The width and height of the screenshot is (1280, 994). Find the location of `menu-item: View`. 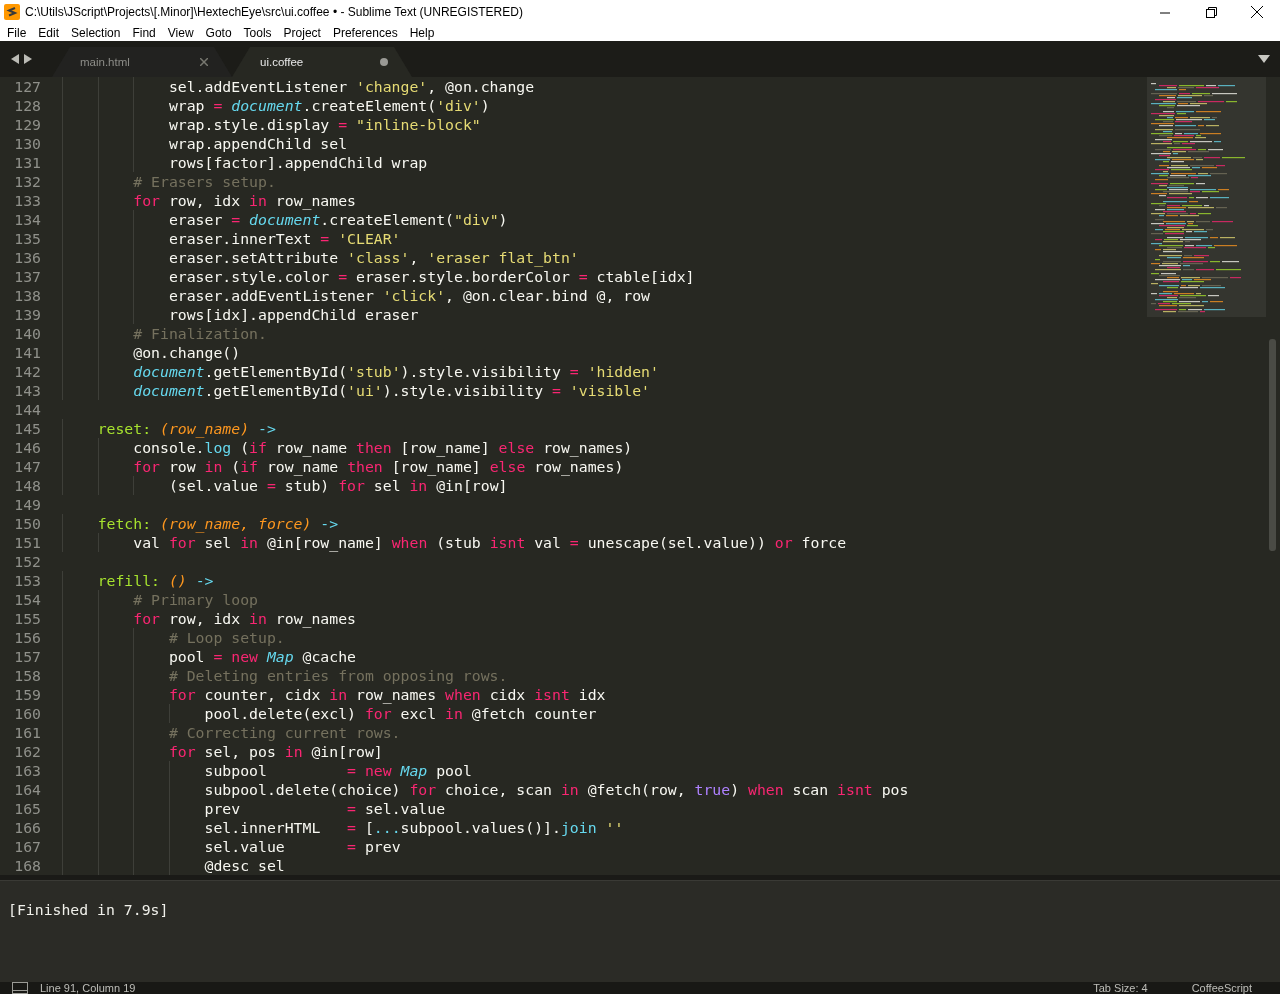

menu-item: View is located at coordinates (180, 32).